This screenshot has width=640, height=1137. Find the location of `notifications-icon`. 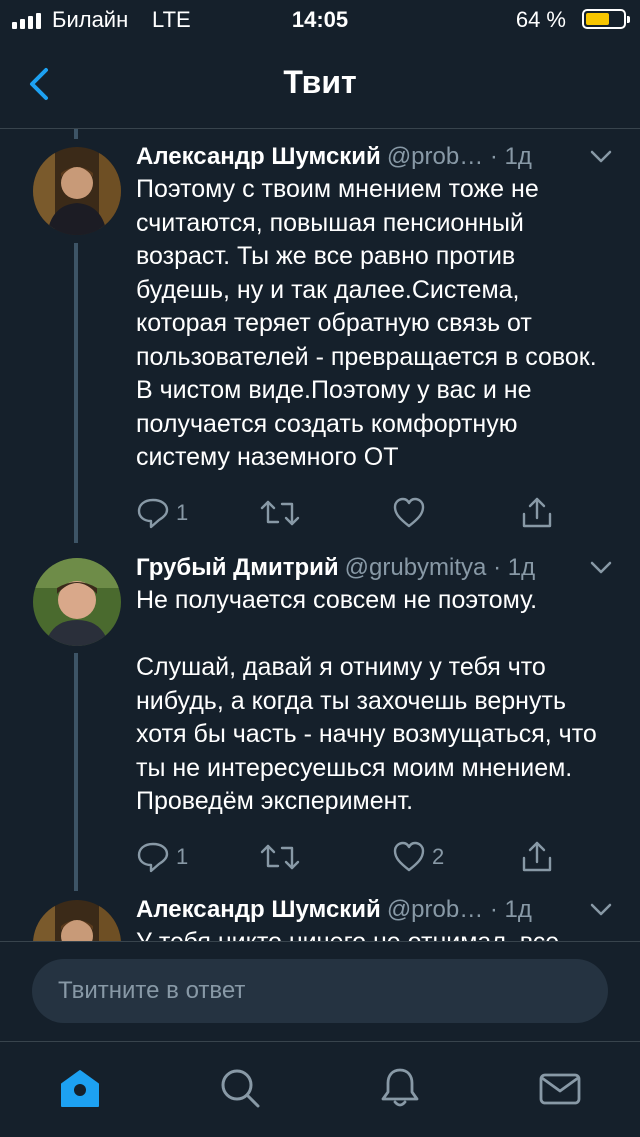

notifications-icon is located at coordinates (400, 1087).